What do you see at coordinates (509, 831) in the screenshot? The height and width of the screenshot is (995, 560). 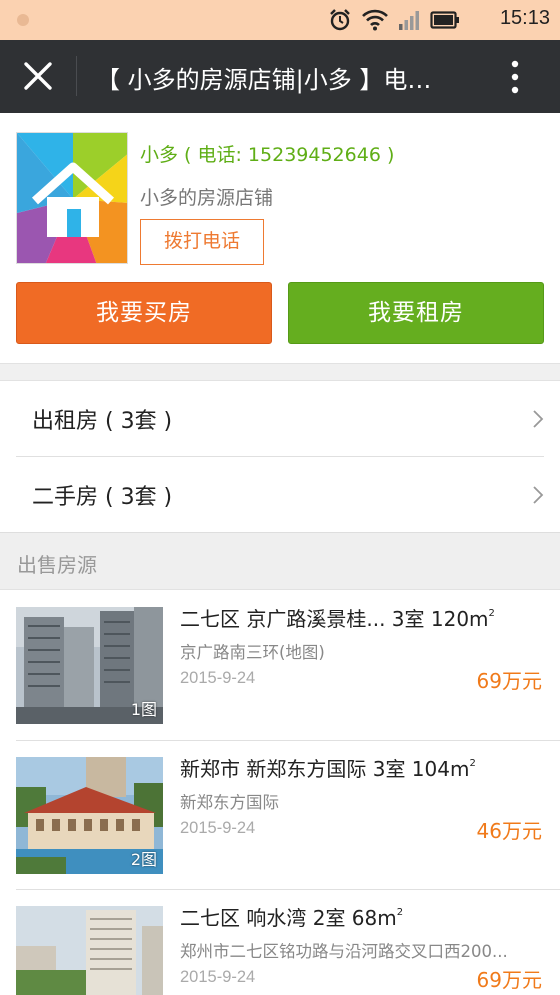 I see `listing-price: 46万元` at bounding box center [509, 831].